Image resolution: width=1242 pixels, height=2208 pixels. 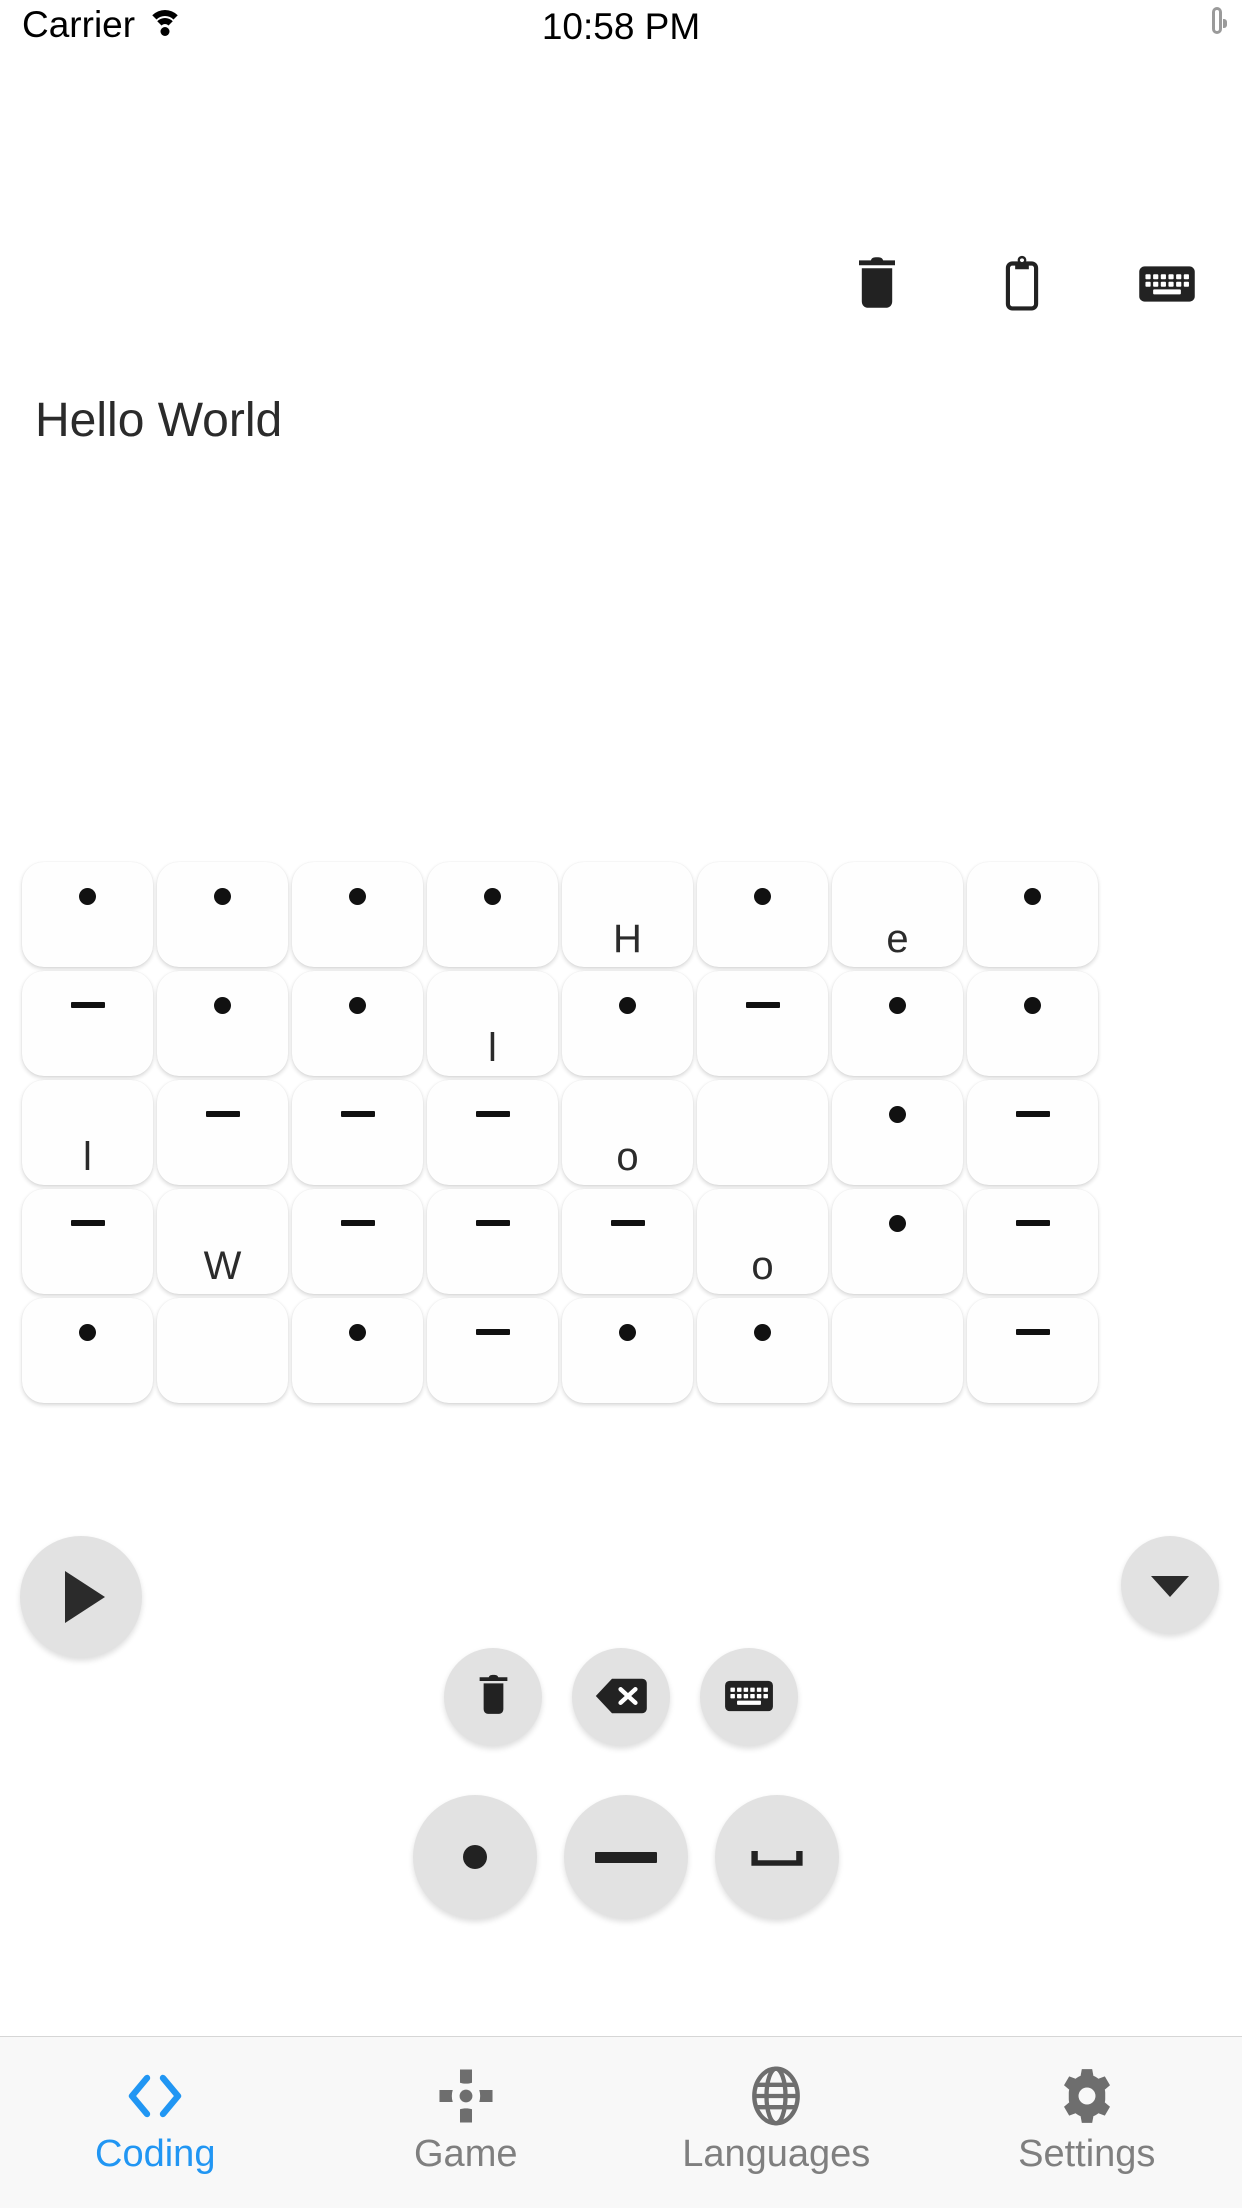 What do you see at coordinates (777, 1857) in the screenshot?
I see `space-input-button` at bounding box center [777, 1857].